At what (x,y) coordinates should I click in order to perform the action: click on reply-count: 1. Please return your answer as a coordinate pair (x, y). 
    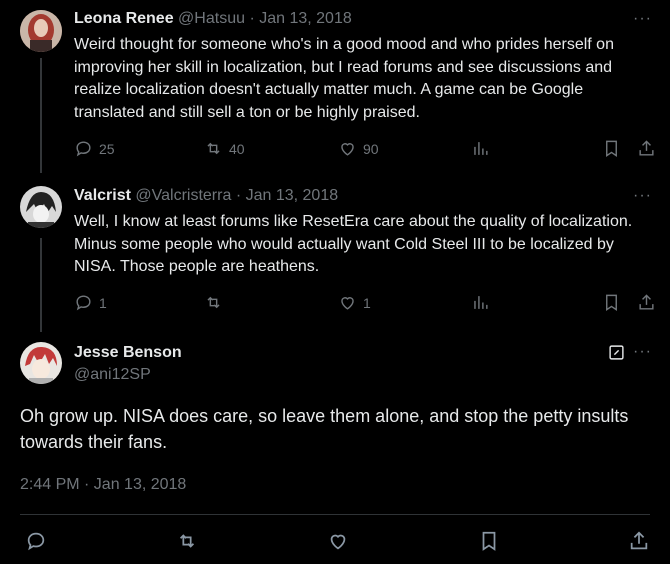
    Looking at the image, I should click on (103, 302).